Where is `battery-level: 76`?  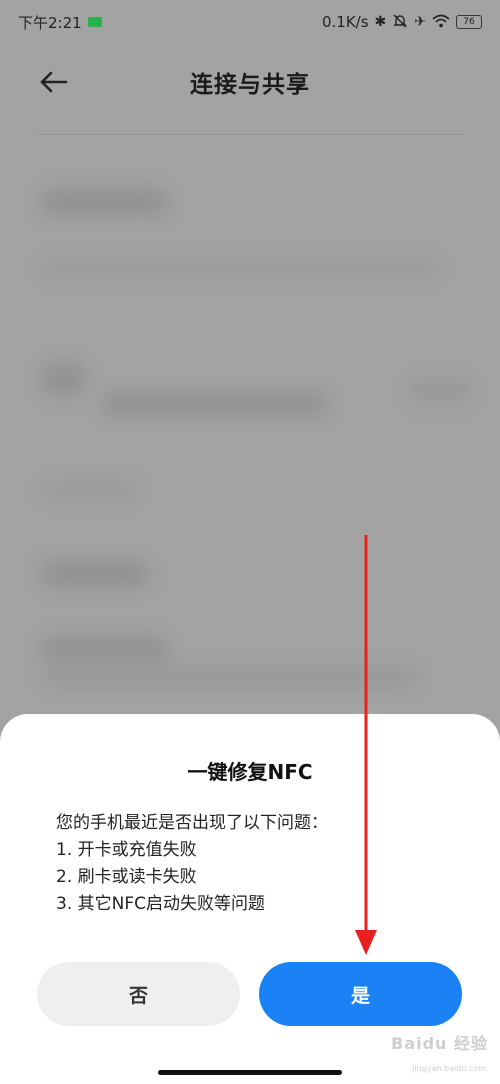 battery-level: 76 is located at coordinates (469, 22).